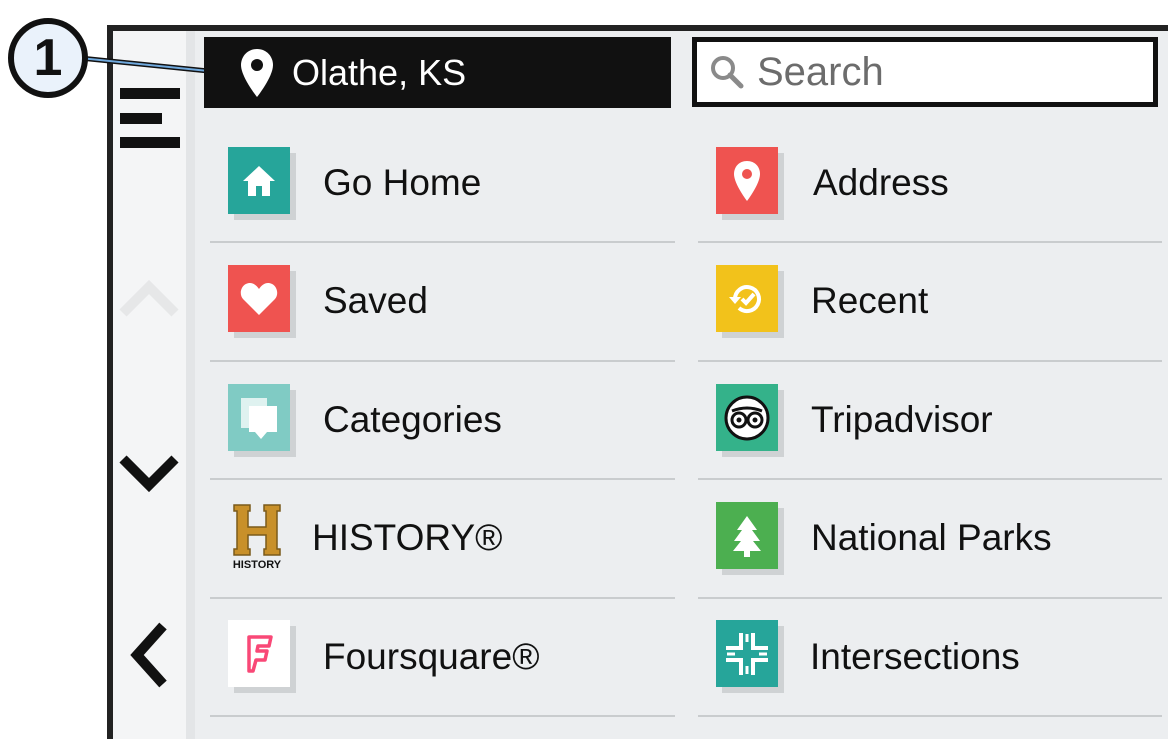 The height and width of the screenshot is (739, 1168). Describe the element at coordinates (407, 537) in the screenshot. I see `history-label: HISTORY®` at that location.